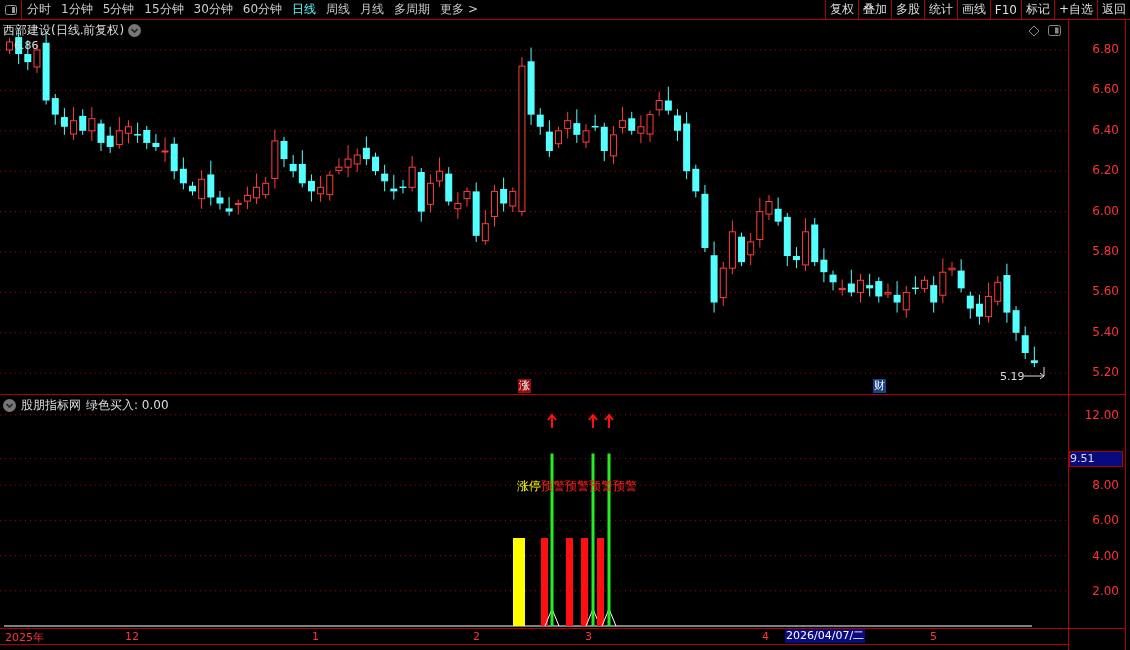  I want to click on low-price-label: 5.19, so click(1012, 376).